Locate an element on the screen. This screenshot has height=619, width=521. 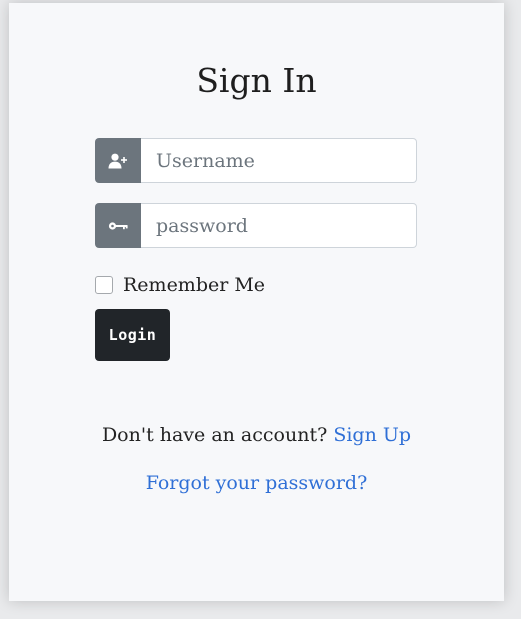
signup-prompt: Don't have an account? Sign Up is located at coordinates (256, 435).